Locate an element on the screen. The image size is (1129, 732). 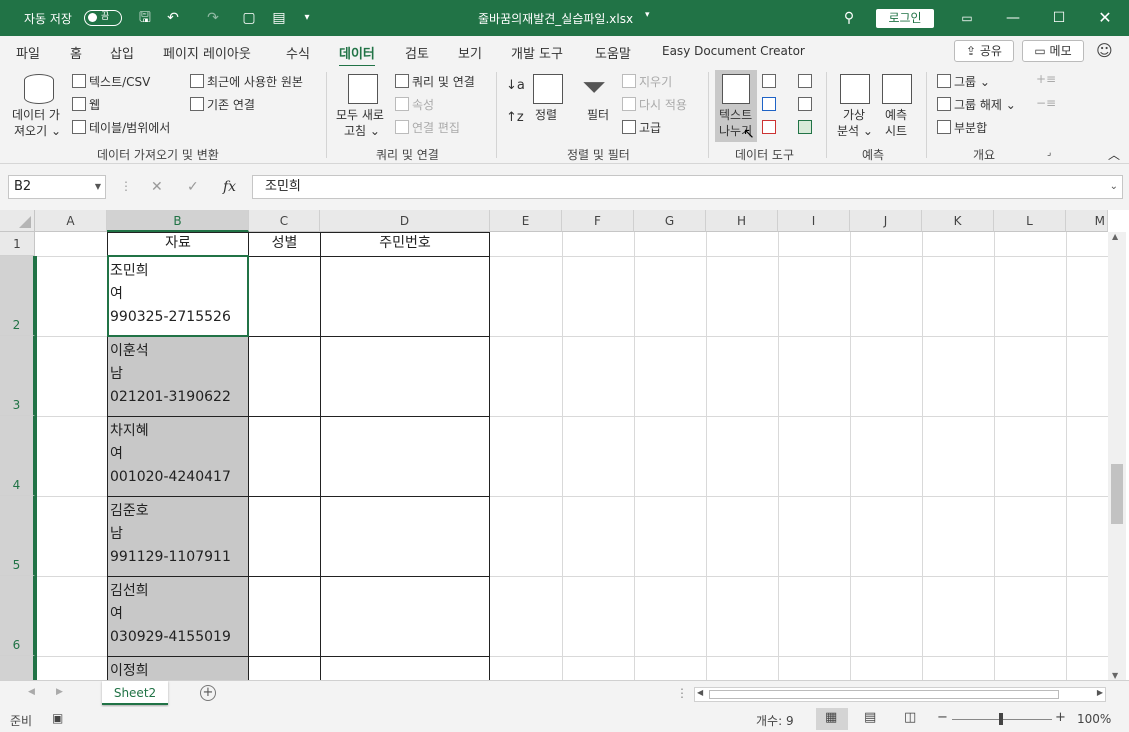
scroll-left-icon: ◀ is located at coordinates (700, 692).